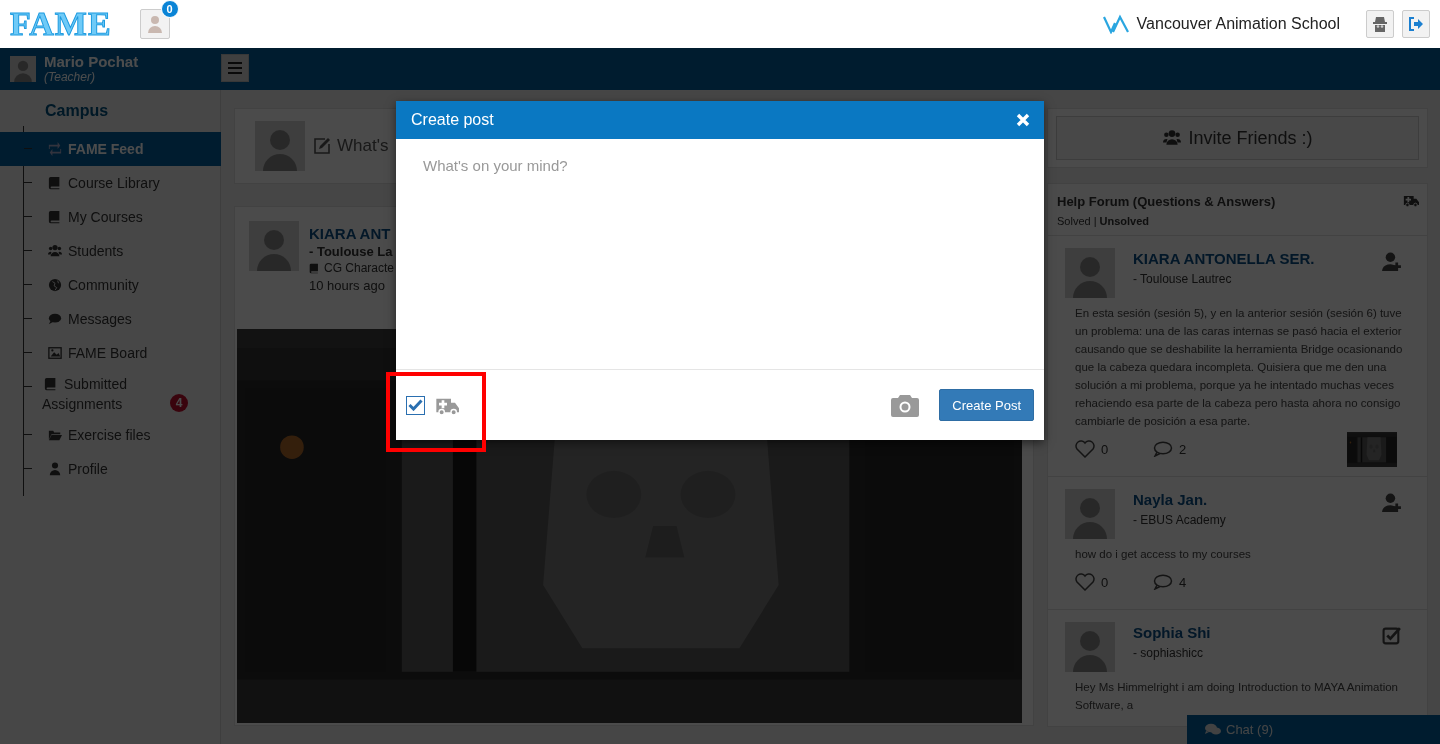  I want to click on checkmark-icon, so click(415, 405).